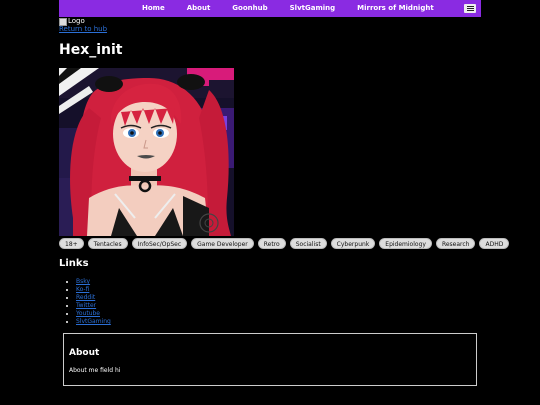  I want to click on tag-pill: ADHD, so click(494, 243).